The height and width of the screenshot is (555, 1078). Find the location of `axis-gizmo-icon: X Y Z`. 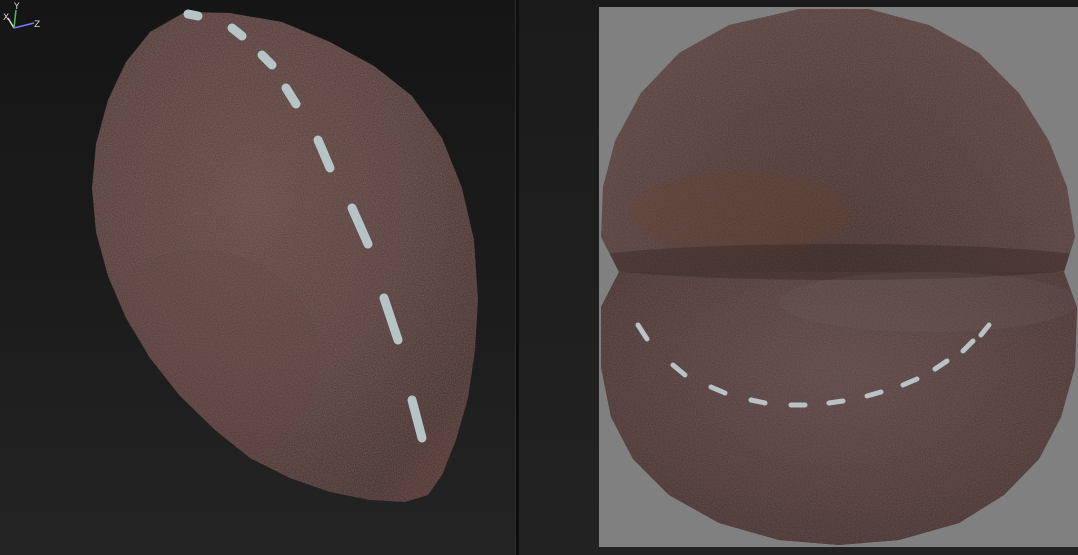

axis-gizmo-icon: X Y Z is located at coordinates (21, 16).